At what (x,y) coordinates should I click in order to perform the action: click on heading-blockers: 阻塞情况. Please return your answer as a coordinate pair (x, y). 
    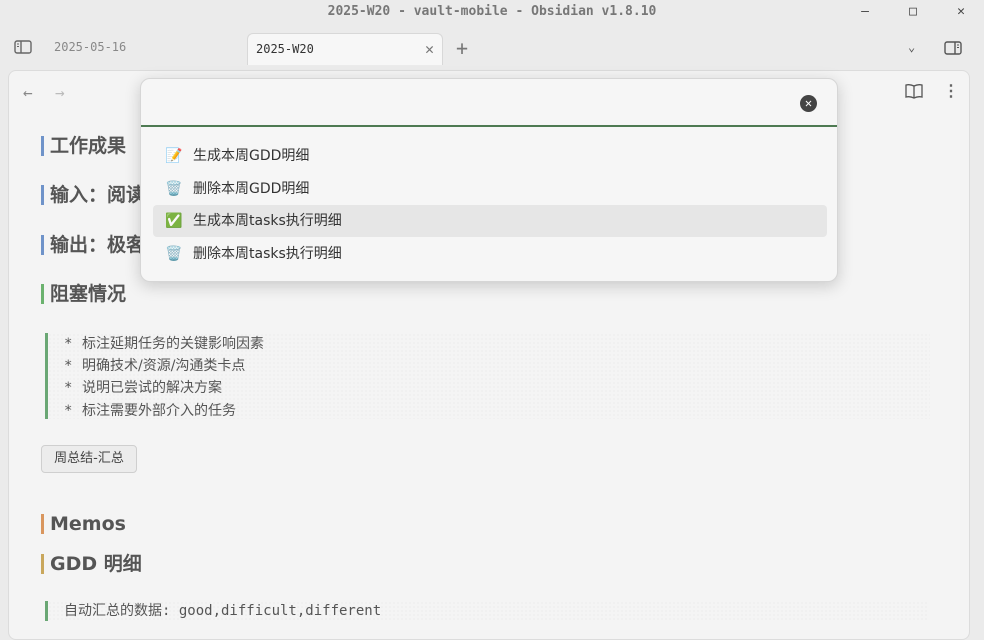
    Looking at the image, I should click on (83, 294).